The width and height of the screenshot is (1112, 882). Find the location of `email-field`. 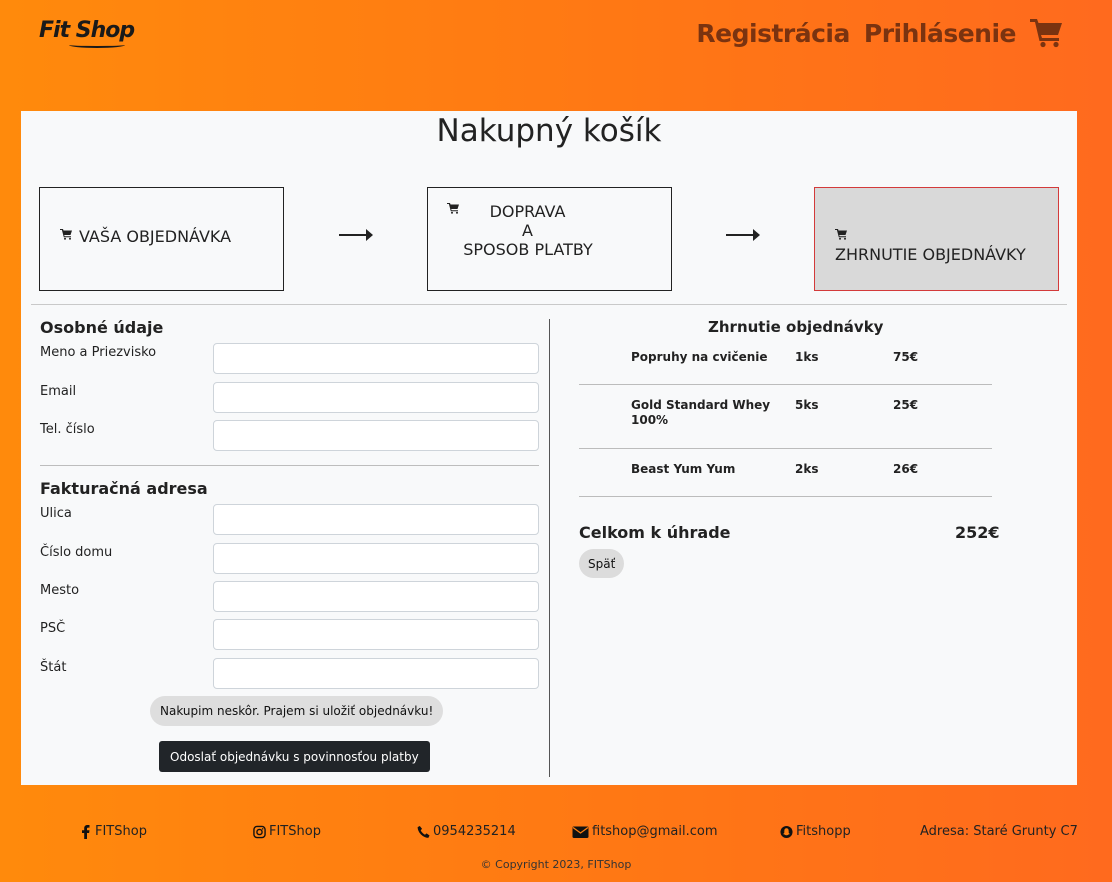

email-field is located at coordinates (376, 397).